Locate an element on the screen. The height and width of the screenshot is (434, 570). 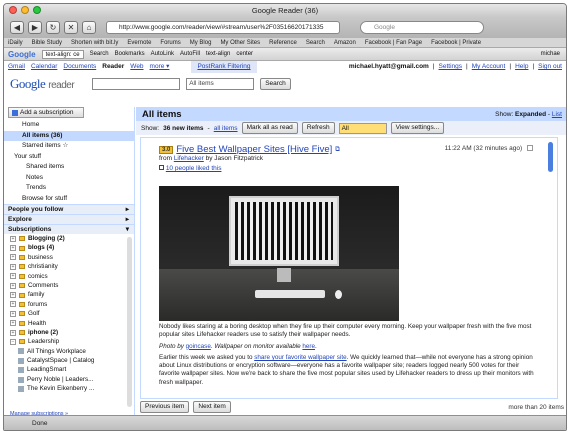
google-toolbar-search: Search is located at coordinates (99, 54).